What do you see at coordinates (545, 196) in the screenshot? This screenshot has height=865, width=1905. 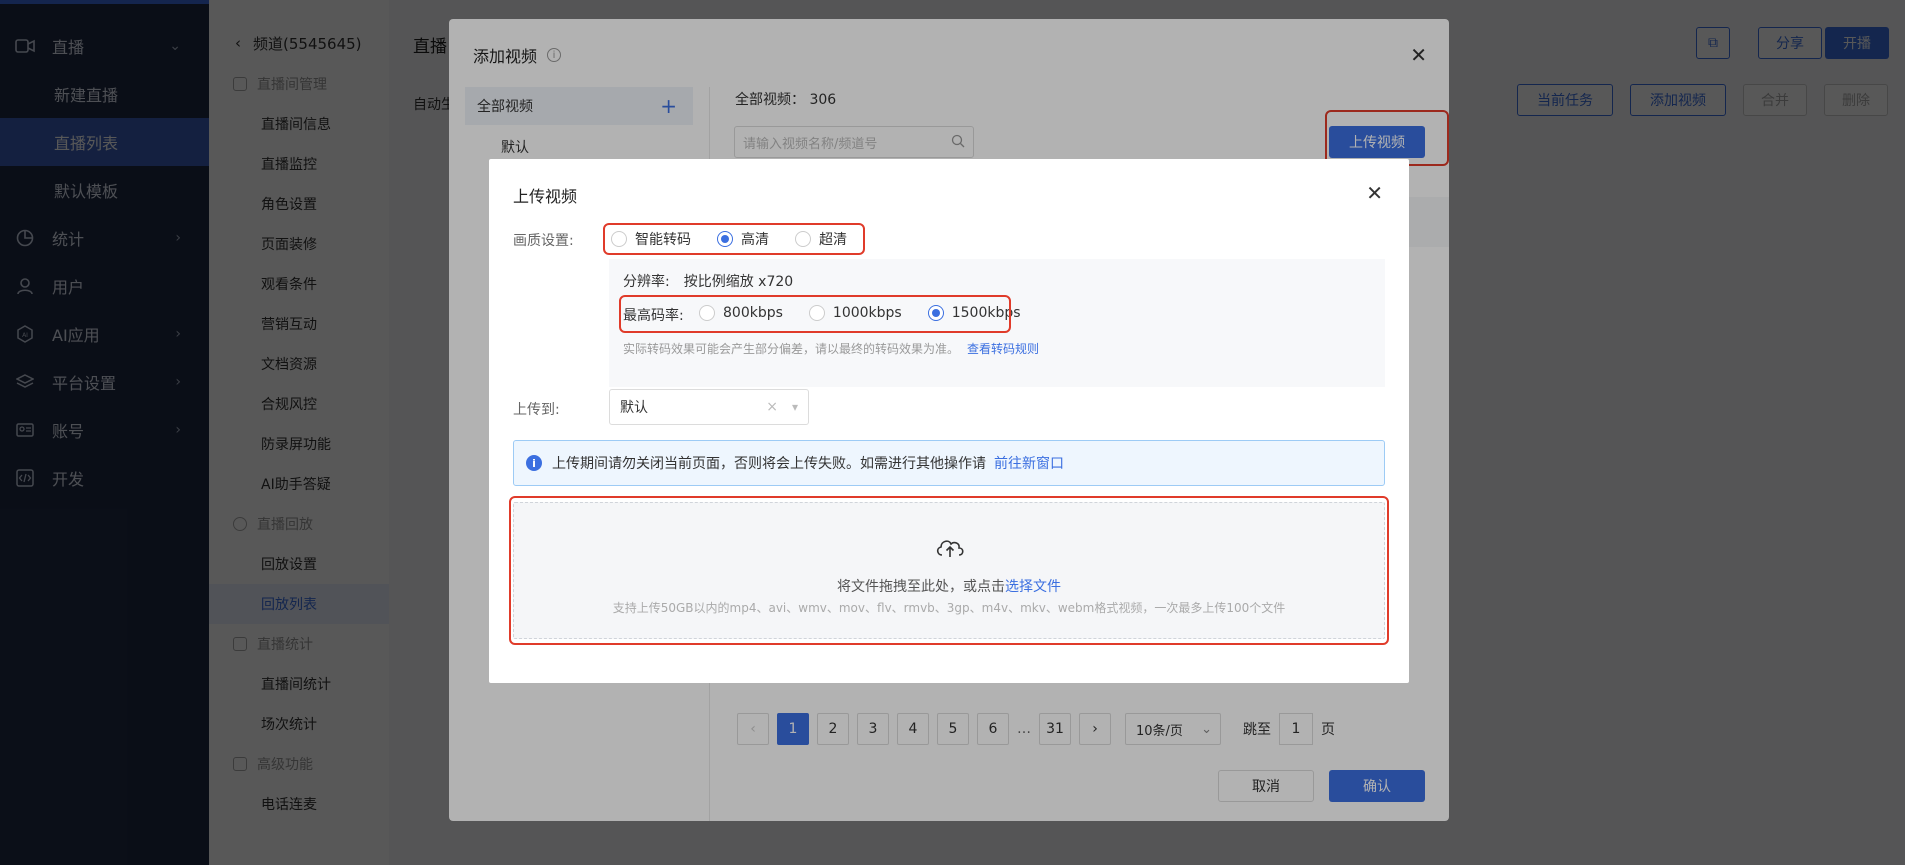 I see `upload-modal-title: 上传视频` at bounding box center [545, 196].